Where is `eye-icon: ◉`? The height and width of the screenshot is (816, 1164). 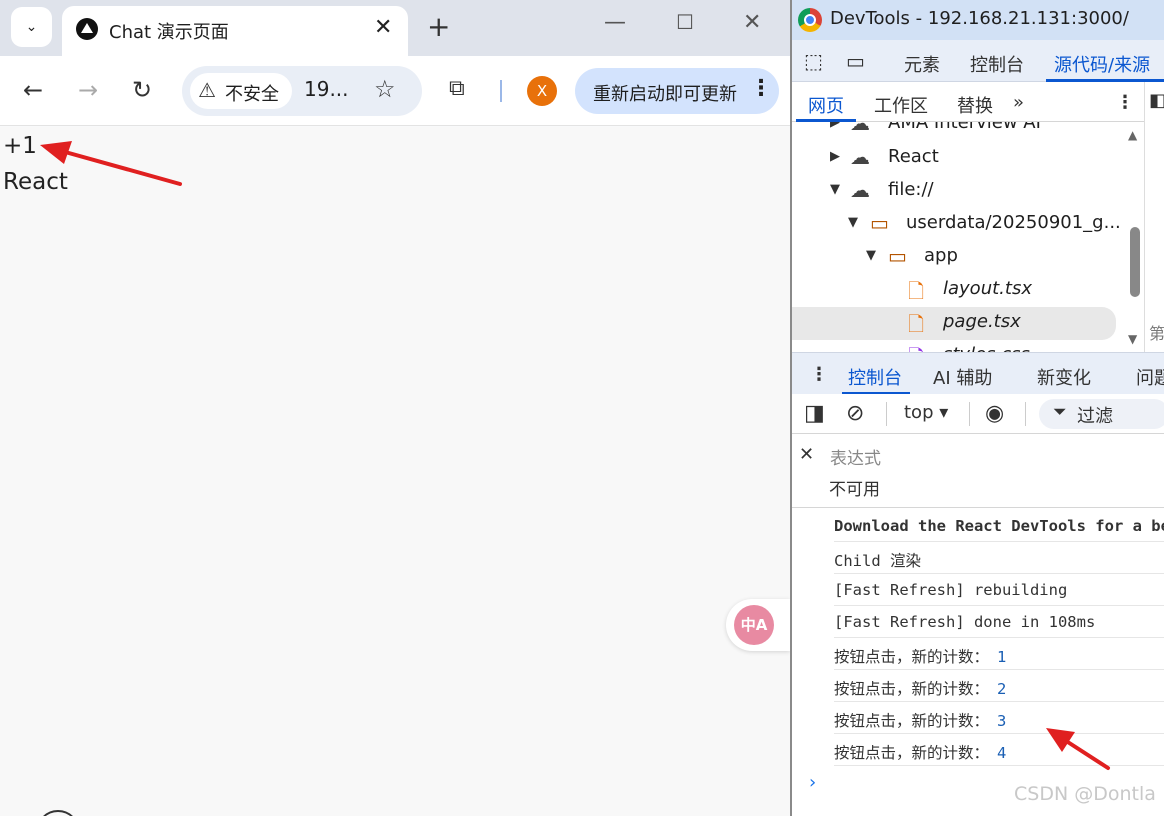 eye-icon: ◉ is located at coordinates (994, 413).